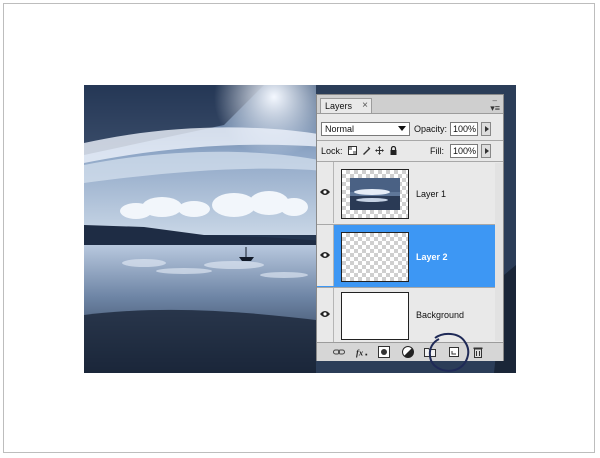 The height and width of the screenshot is (458, 600). Describe the element at coordinates (431, 129) in the screenshot. I see `opacity-label: Opacity:` at that location.